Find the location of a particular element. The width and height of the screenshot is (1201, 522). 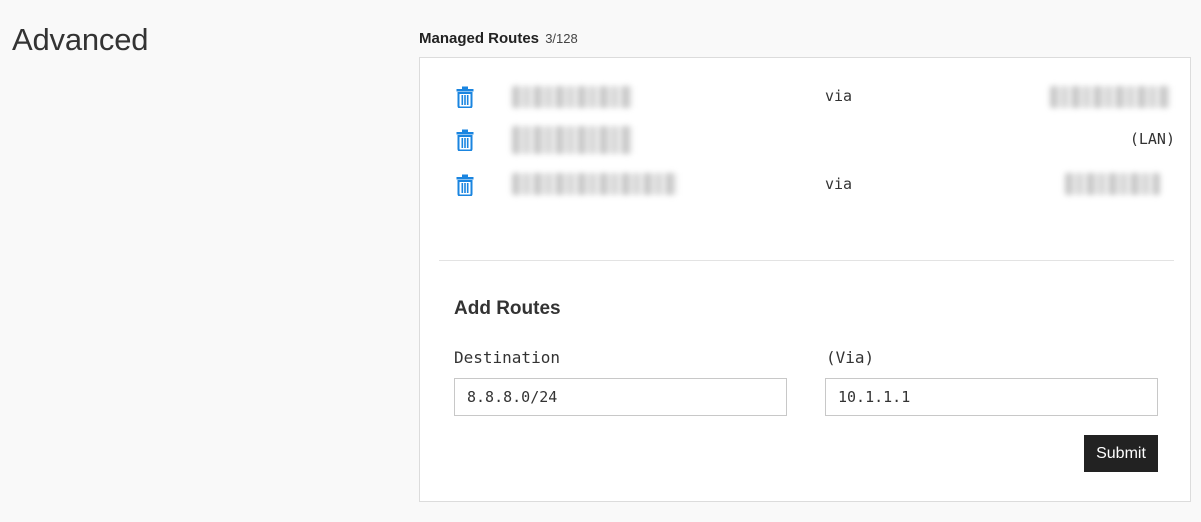

destination-input is located at coordinates (620, 397).